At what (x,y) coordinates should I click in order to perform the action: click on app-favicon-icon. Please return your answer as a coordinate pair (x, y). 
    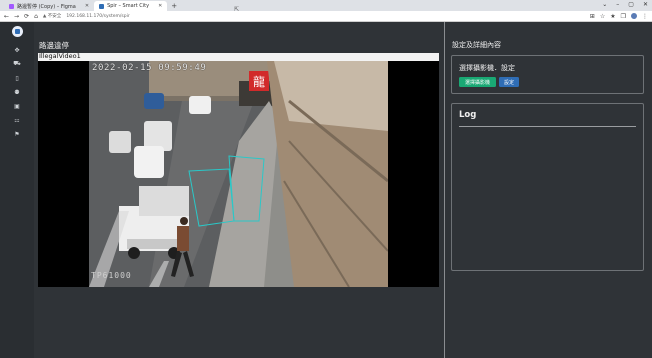
    Looking at the image, I should click on (102, 6).